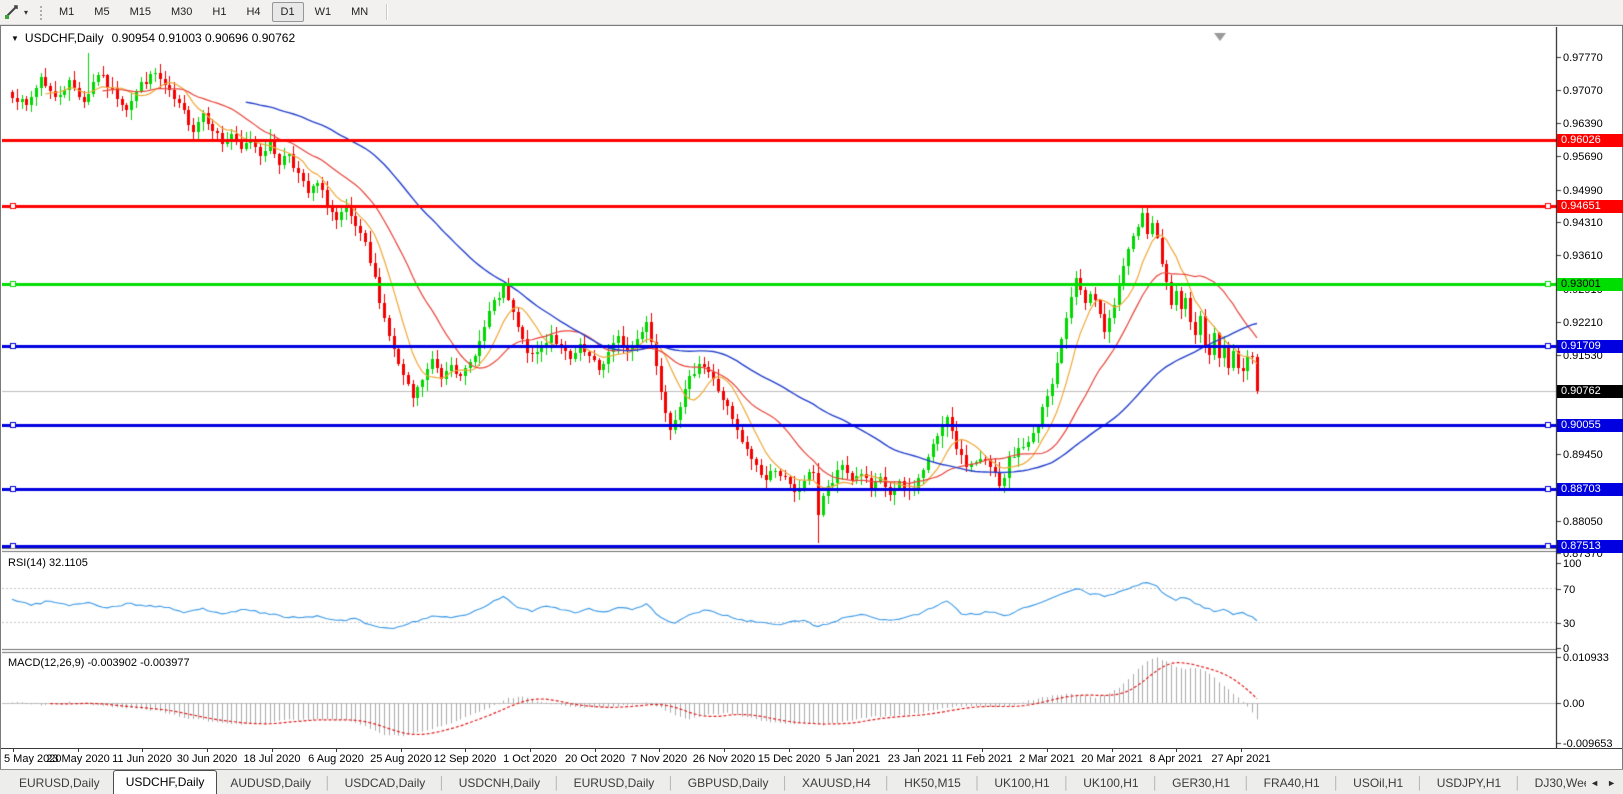 Image resolution: width=1623 pixels, height=794 pixels. What do you see at coordinates (287, 12) in the screenshot?
I see `timeframe-button-d1: D1` at bounding box center [287, 12].